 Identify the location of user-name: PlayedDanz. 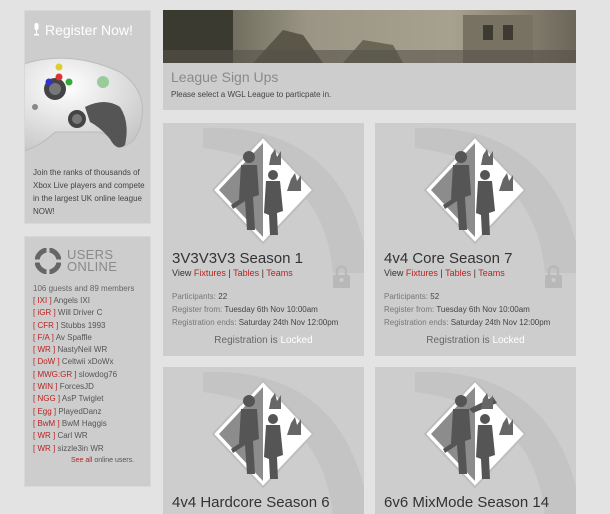
(79, 411).